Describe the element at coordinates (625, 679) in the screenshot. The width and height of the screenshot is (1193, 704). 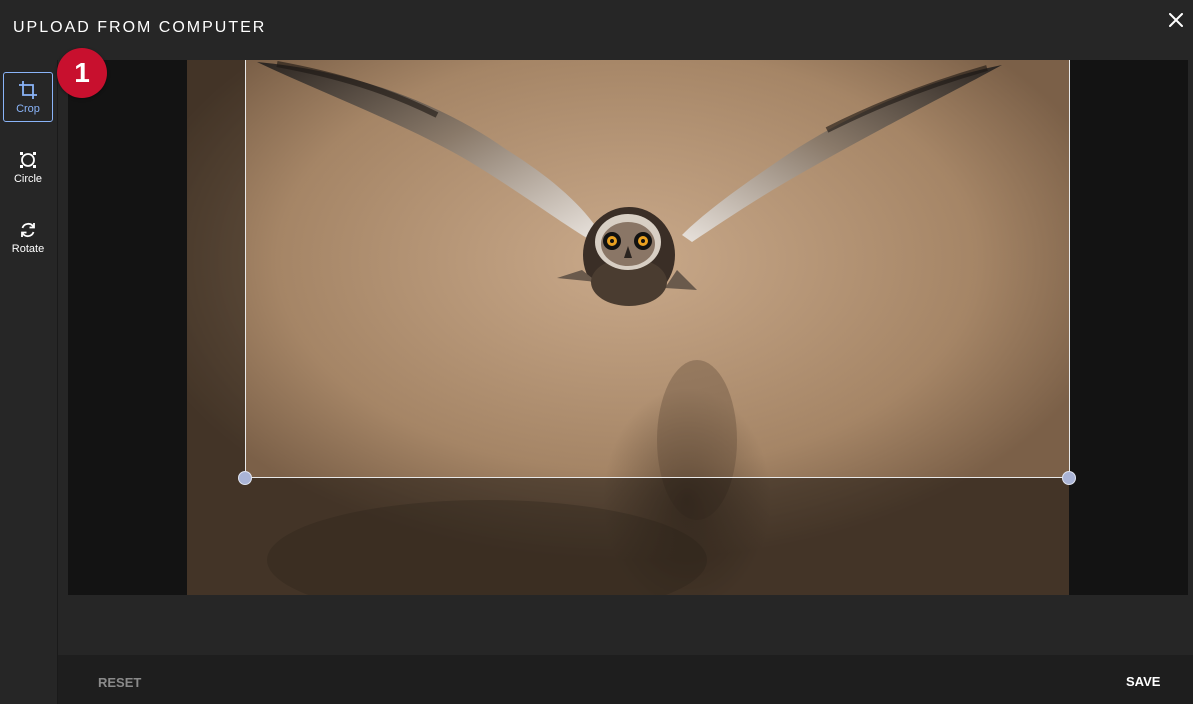
I see `dialog-footer: RESET SAVE` at that location.